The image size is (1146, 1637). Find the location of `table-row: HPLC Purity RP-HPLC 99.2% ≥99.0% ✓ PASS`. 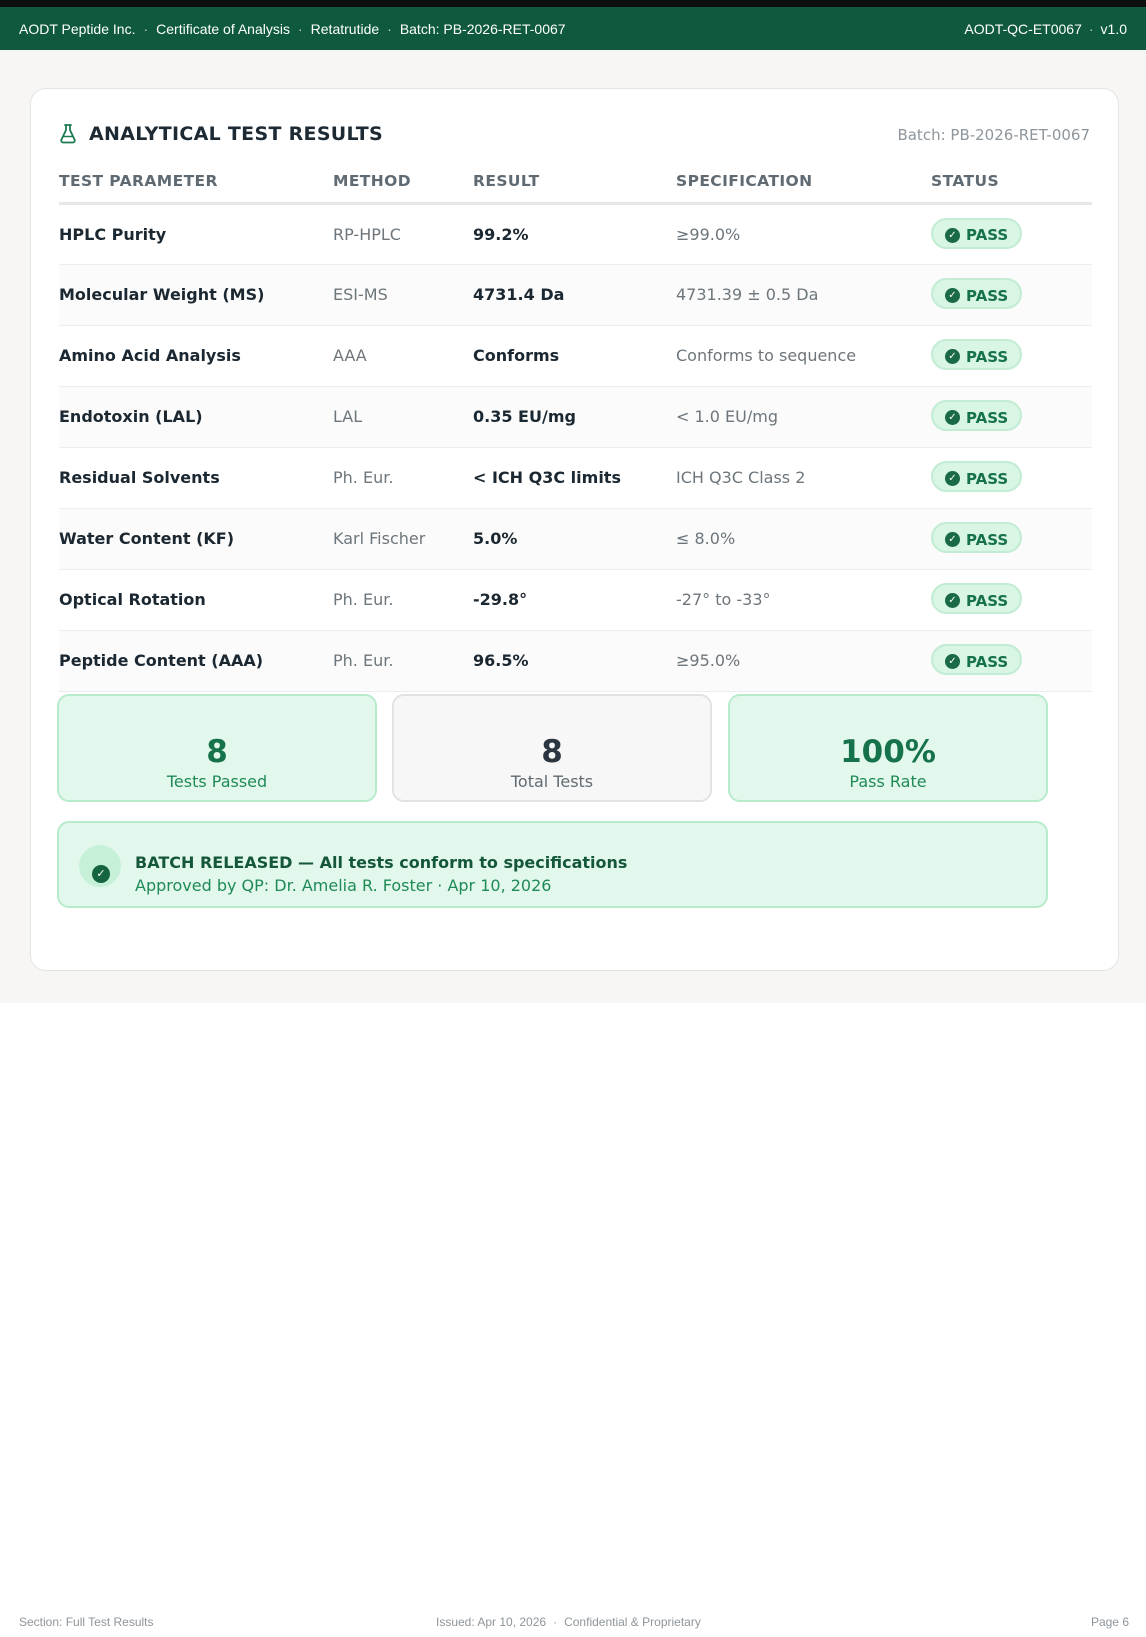

table-row: HPLC Purity RP-HPLC 99.2% ≥99.0% ✓ PASS is located at coordinates (575, 234).